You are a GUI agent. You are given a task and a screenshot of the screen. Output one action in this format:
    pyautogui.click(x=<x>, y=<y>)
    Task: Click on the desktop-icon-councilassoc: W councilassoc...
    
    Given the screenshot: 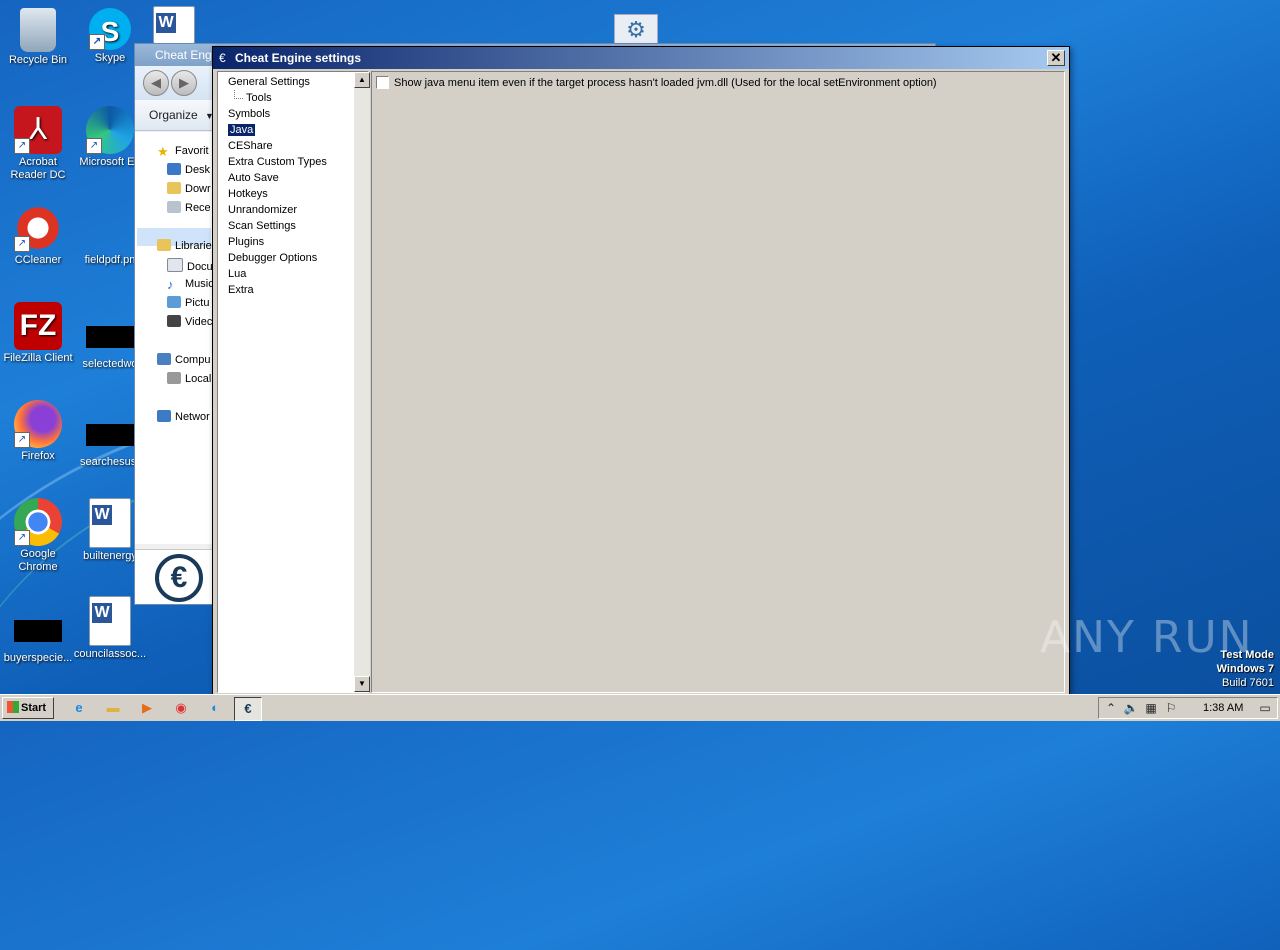 What is the action you would take?
    pyautogui.click(x=110, y=628)
    